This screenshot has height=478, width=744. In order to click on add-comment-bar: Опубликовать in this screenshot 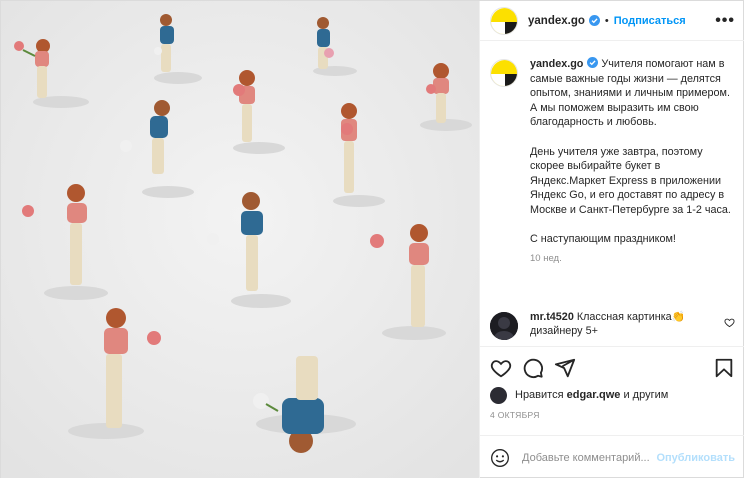, I will do `click(612, 456)`.